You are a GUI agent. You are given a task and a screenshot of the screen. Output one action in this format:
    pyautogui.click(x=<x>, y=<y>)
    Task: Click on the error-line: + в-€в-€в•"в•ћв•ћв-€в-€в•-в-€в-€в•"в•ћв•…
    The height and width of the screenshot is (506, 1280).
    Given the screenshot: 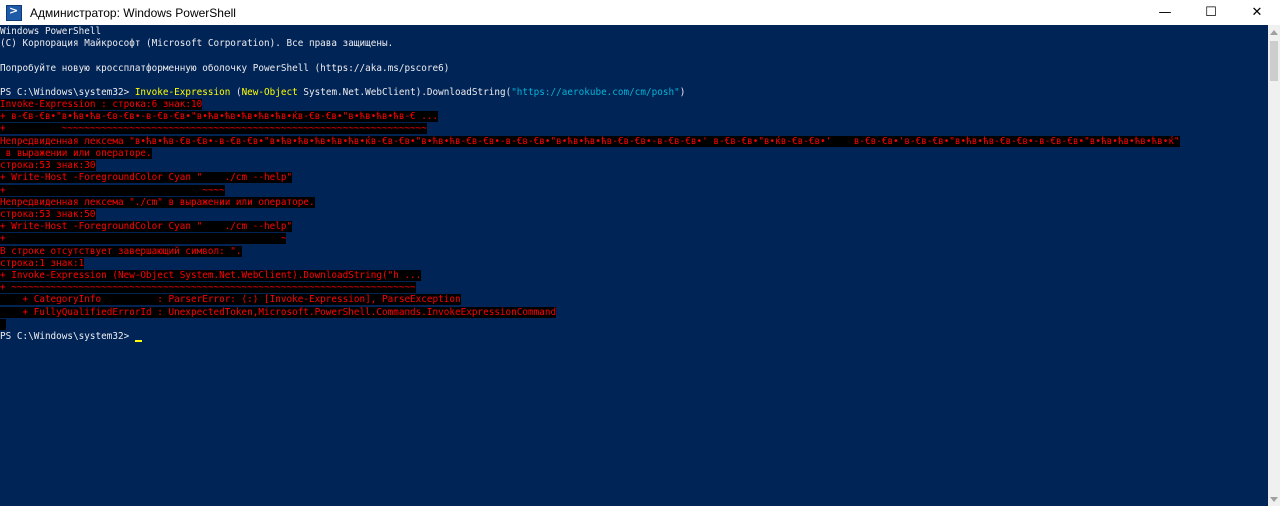 What is the action you would take?
    pyautogui.click(x=219, y=116)
    